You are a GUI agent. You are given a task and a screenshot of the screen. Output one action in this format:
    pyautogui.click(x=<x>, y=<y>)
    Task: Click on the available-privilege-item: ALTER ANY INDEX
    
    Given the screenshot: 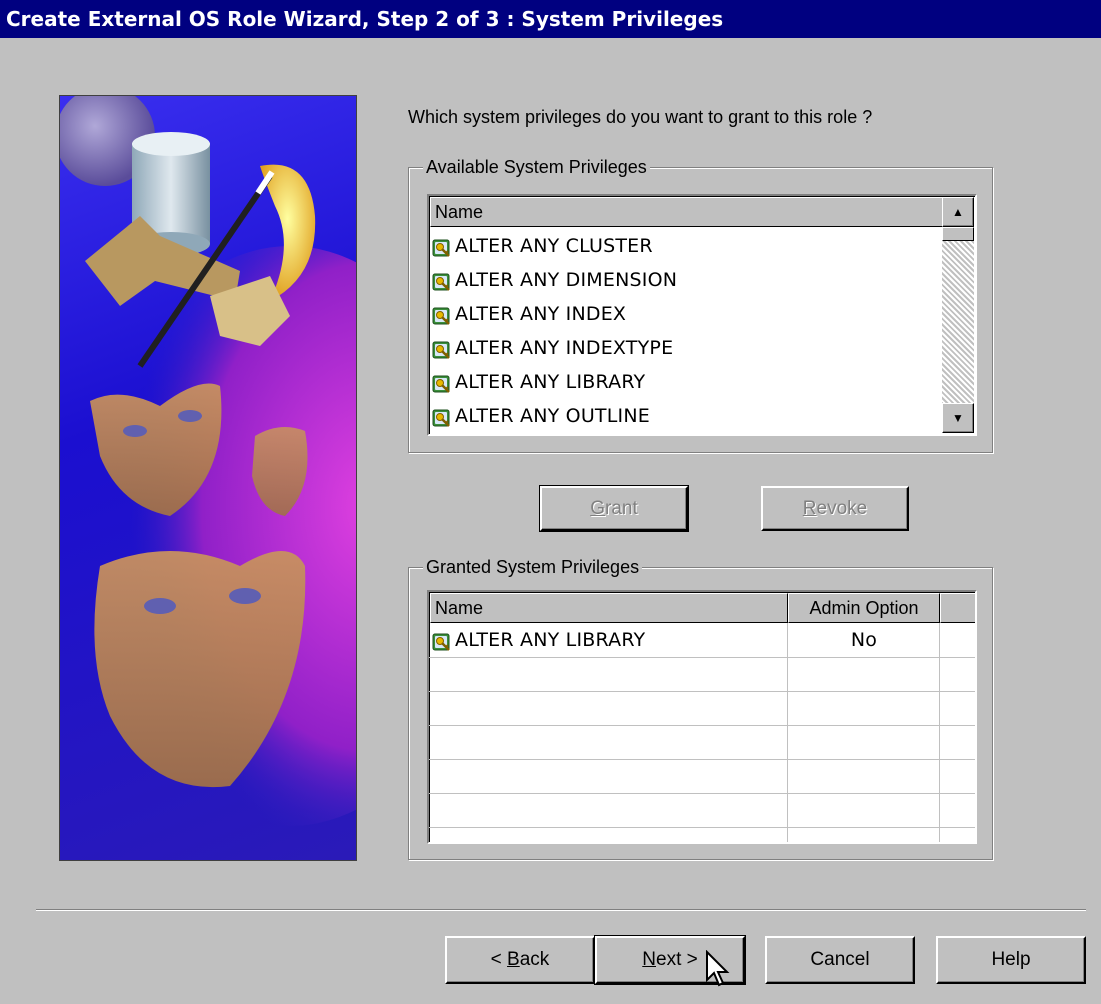 What is the action you would take?
    pyautogui.click(x=529, y=314)
    